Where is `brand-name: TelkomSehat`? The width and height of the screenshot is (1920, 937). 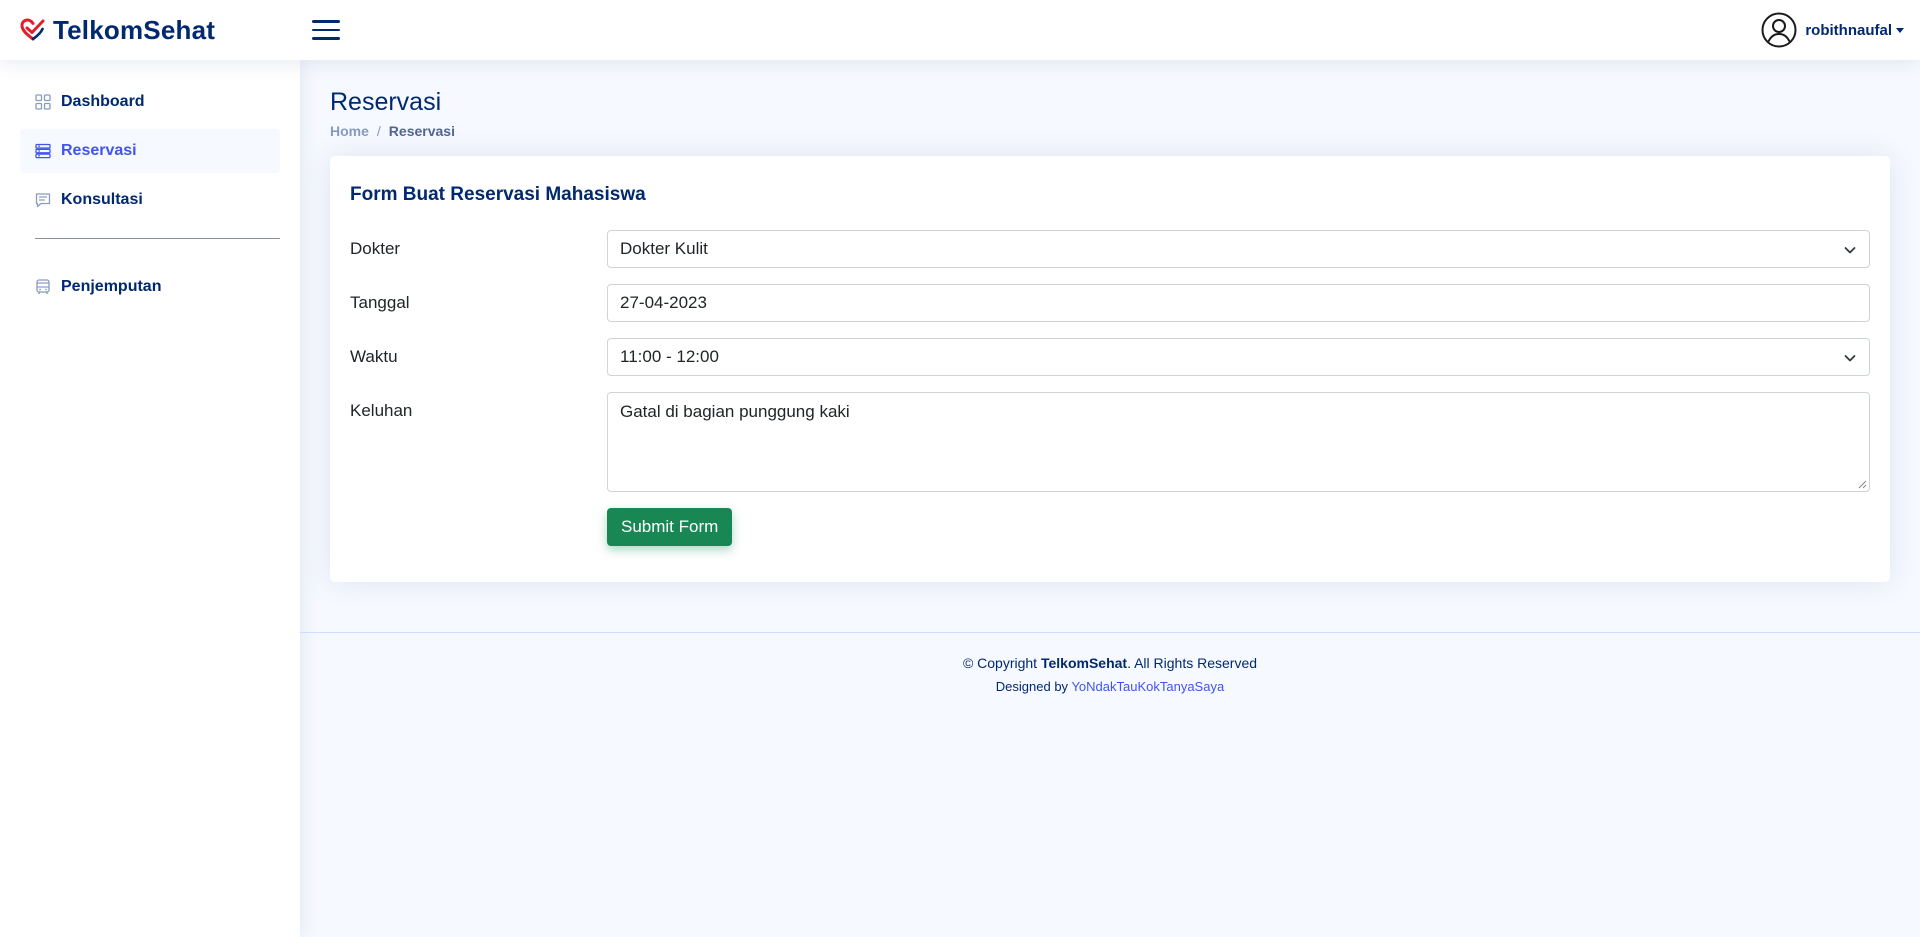
brand-name: TelkomSehat is located at coordinates (134, 29).